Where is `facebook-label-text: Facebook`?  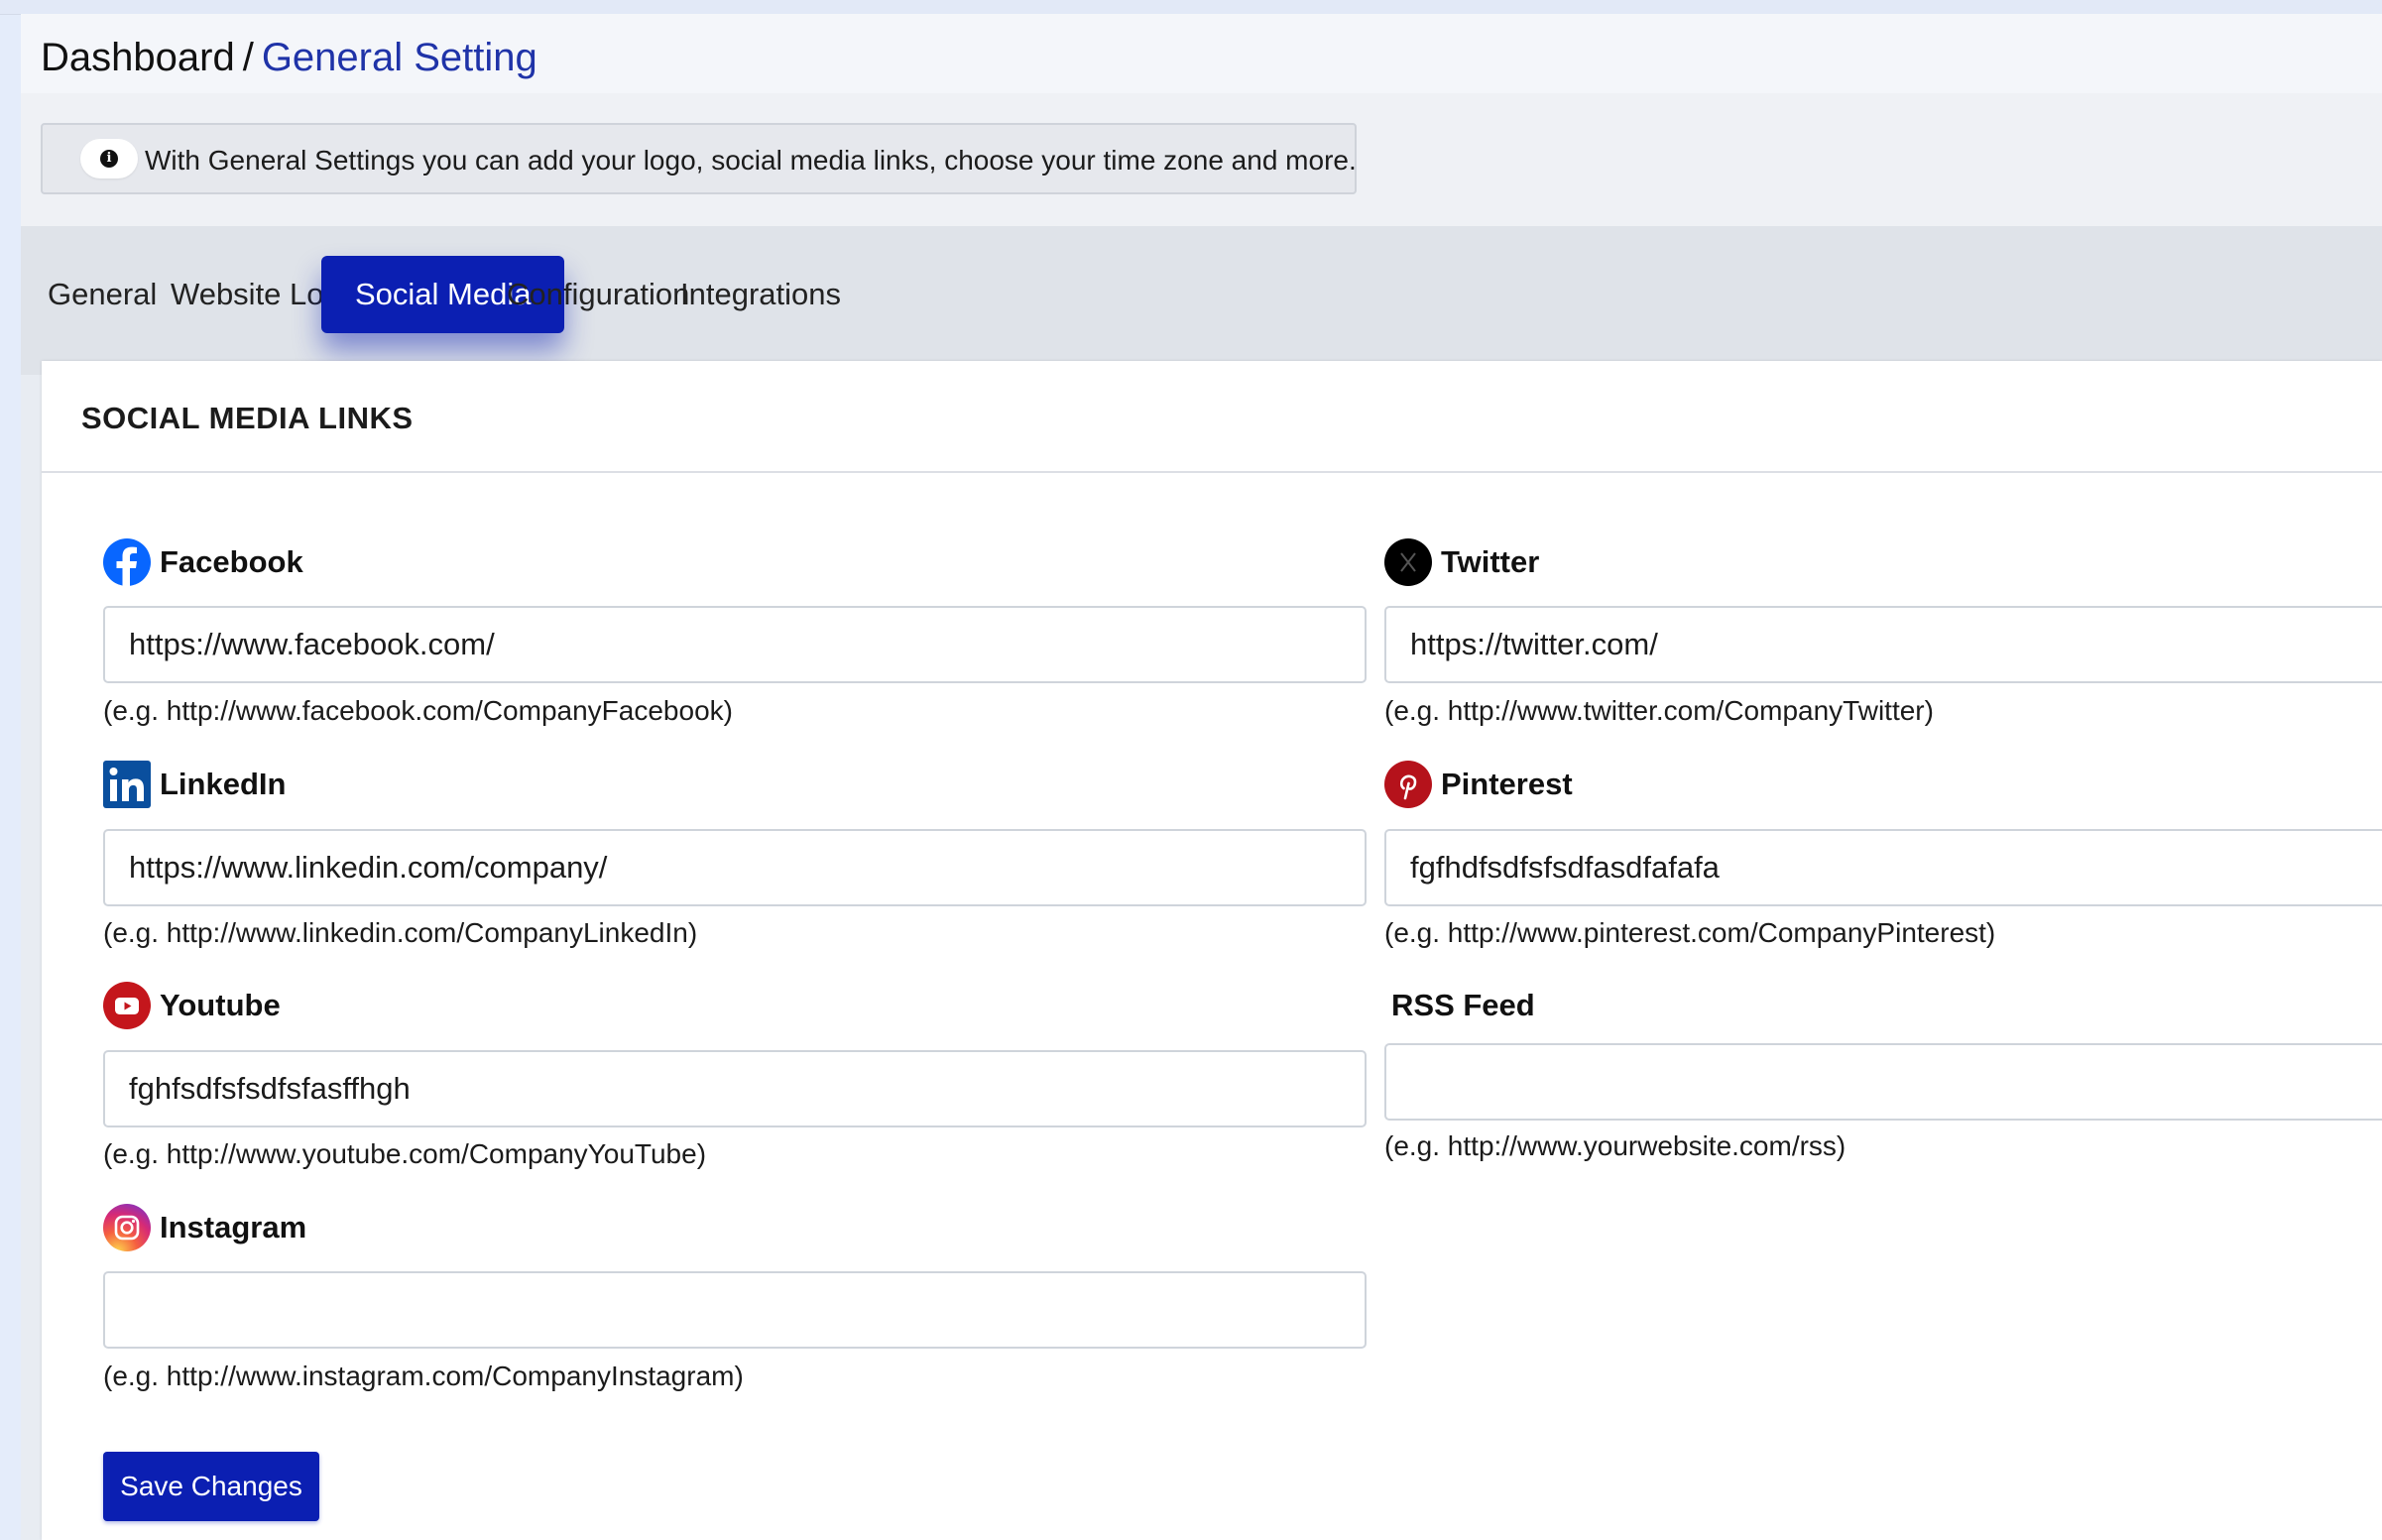
facebook-label-text: Facebook is located at coordinates (231, 561).